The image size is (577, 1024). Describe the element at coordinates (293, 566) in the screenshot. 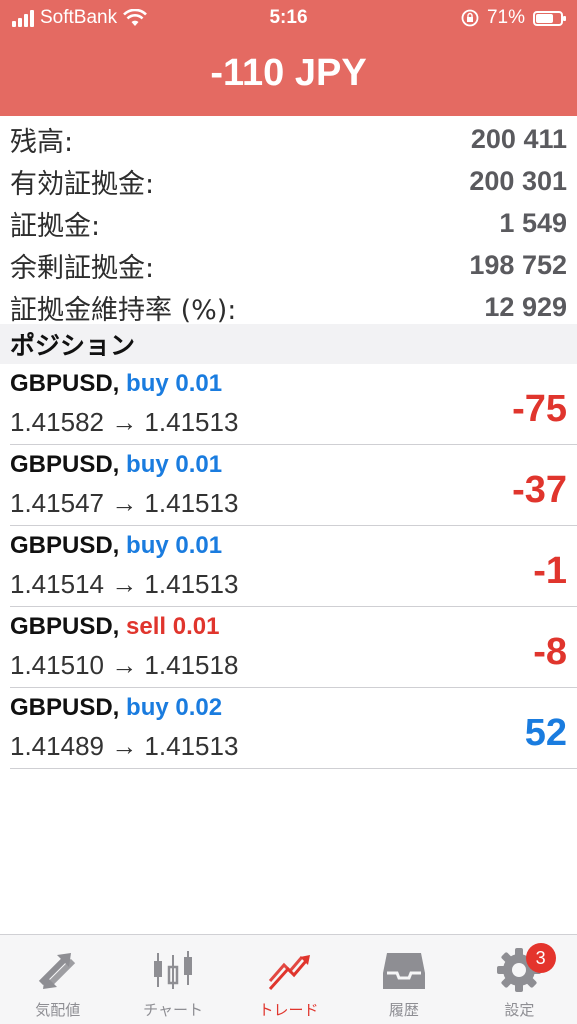

I see `position-row: GBPUSD, buy 0.01 1.41514 → 1.41513 -1` at that location.